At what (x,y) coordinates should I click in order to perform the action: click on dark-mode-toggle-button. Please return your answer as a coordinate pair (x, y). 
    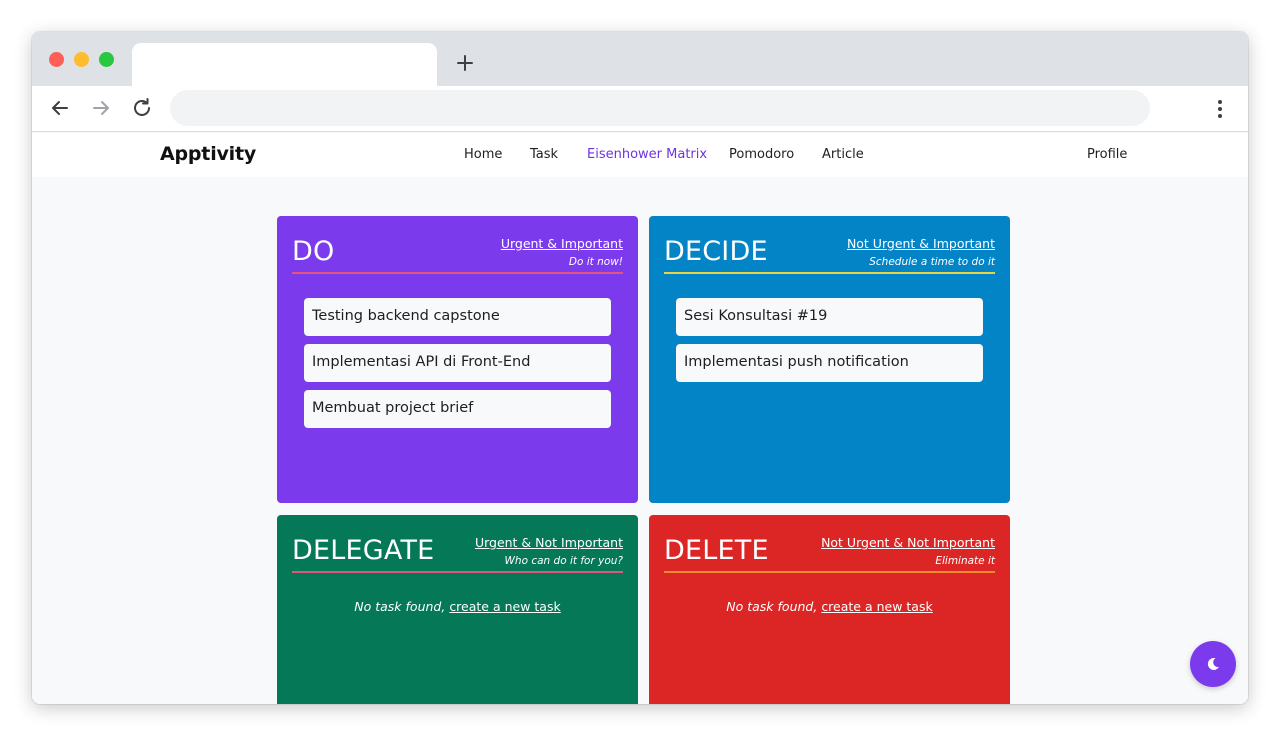
    Looking at the image, I should click on (1213, 664).